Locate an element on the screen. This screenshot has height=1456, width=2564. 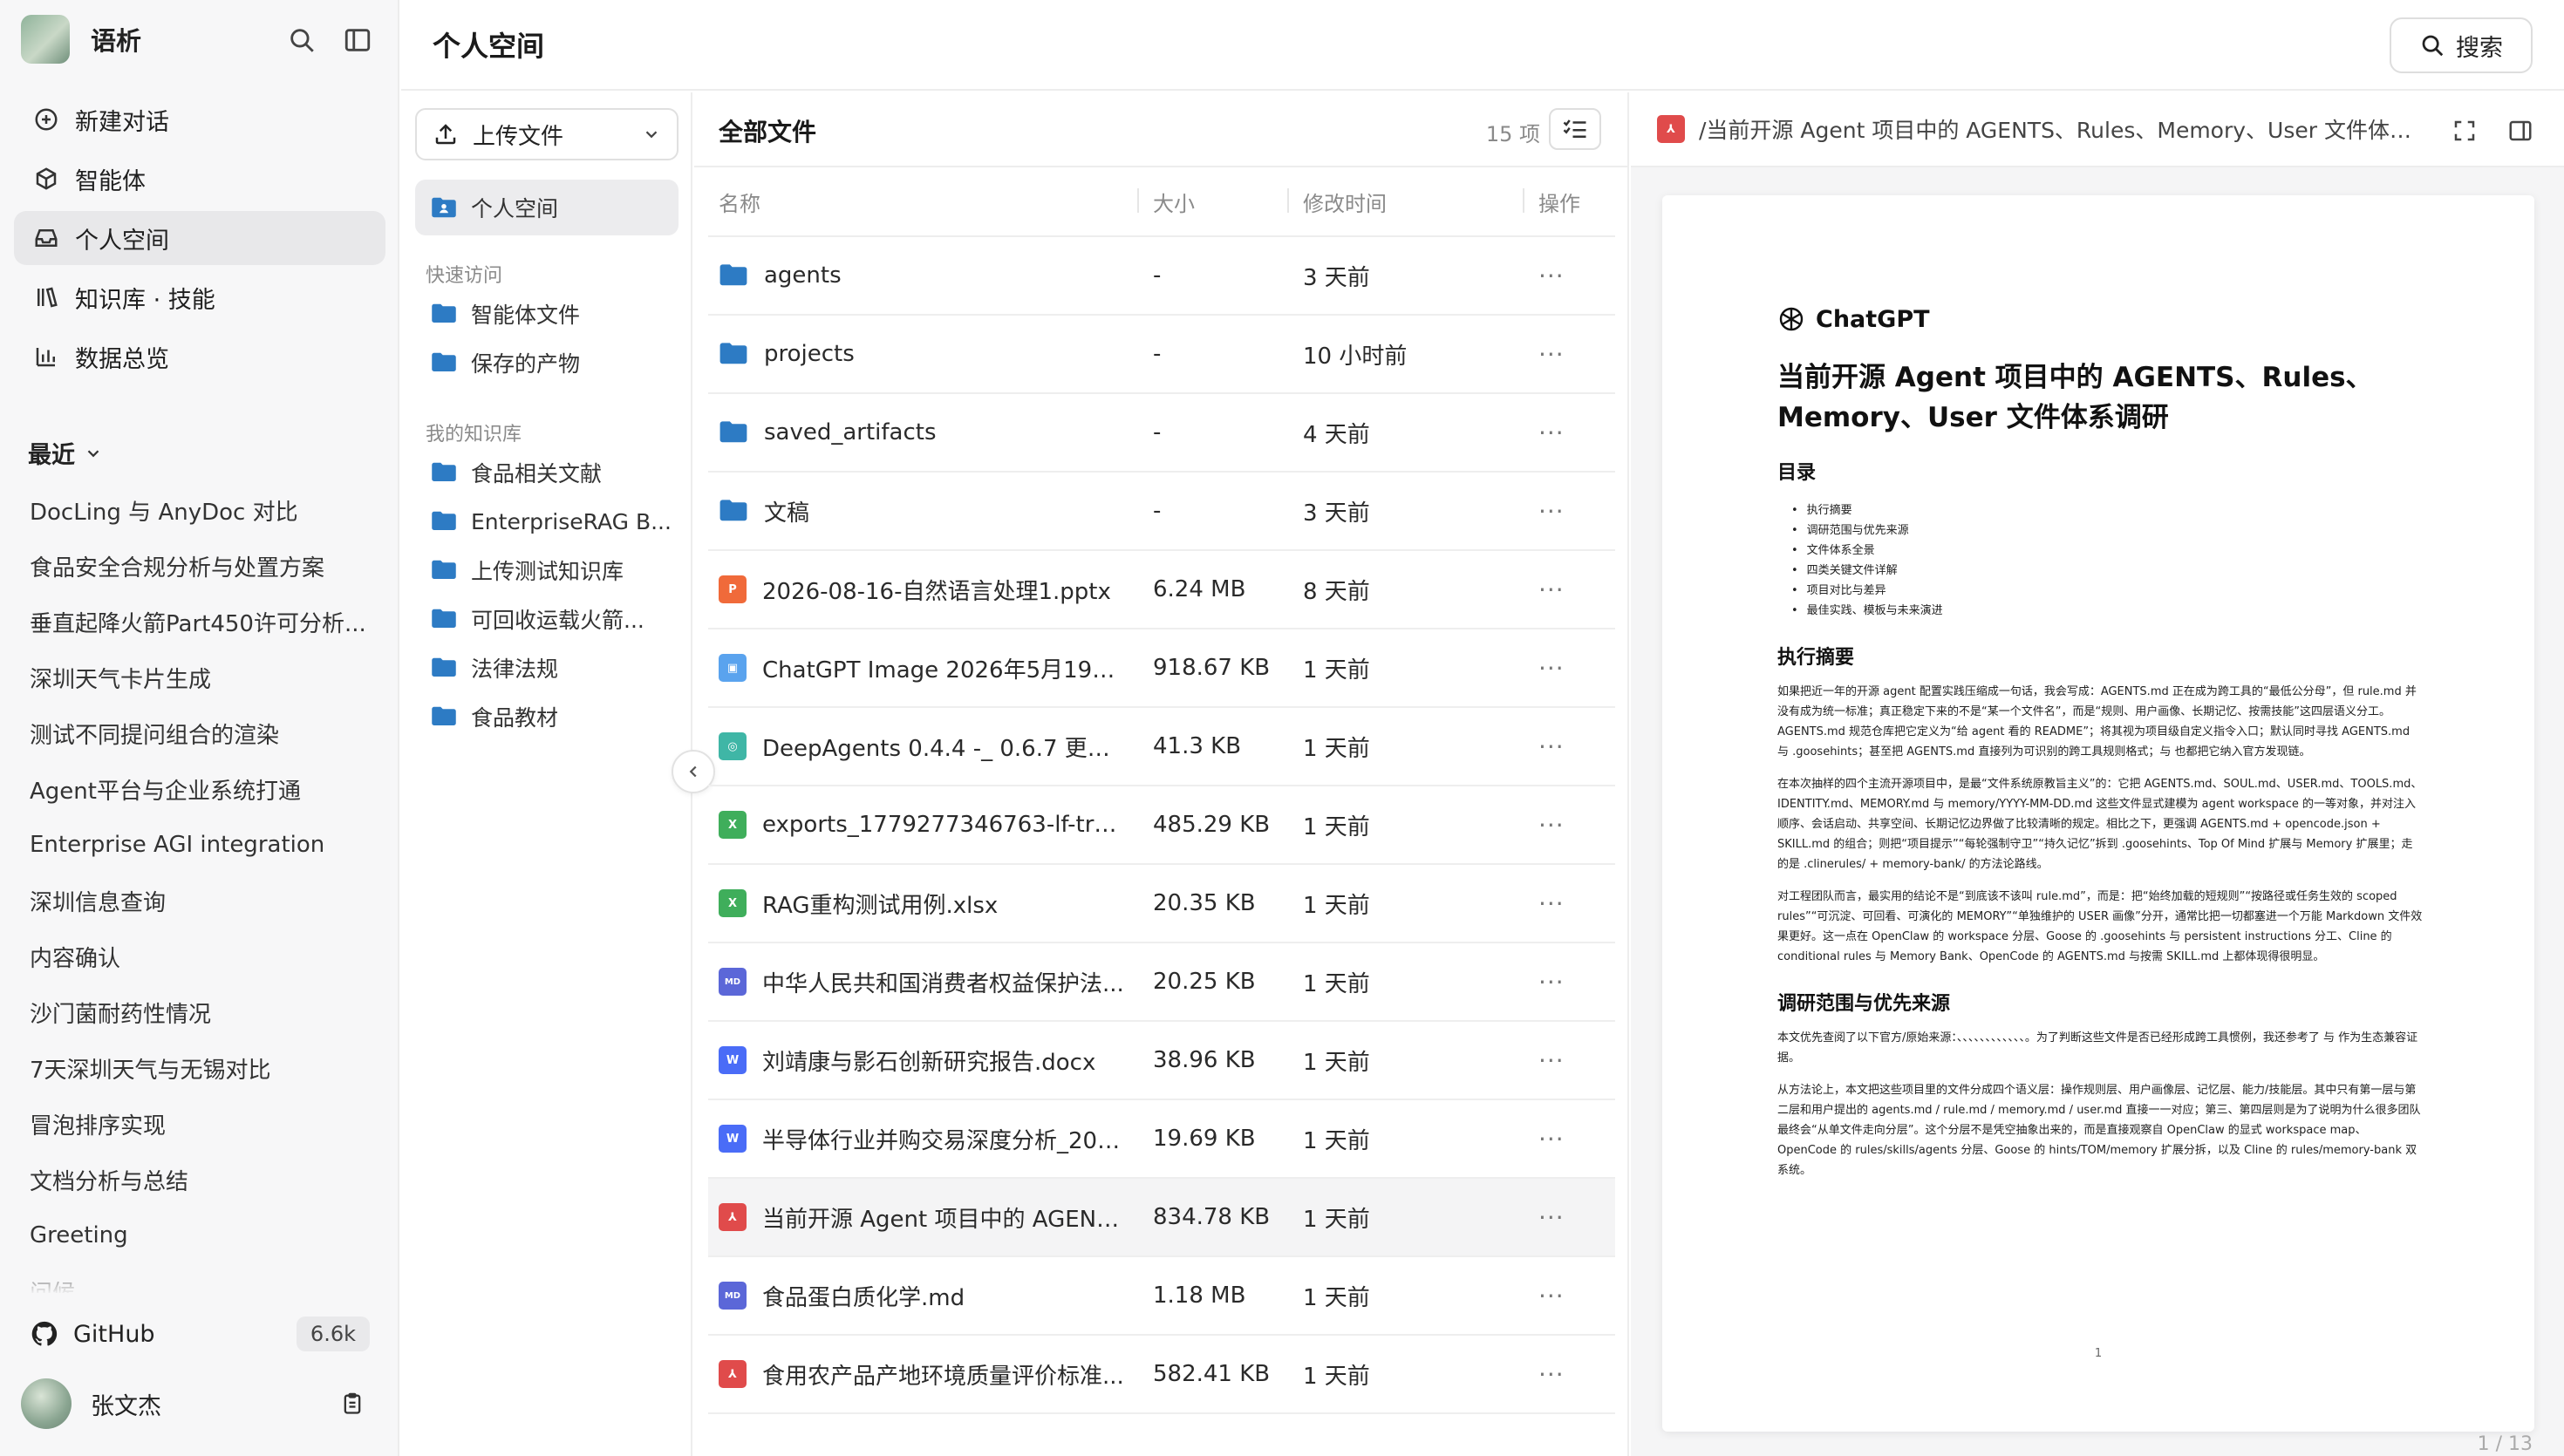
recent-item: 深圳信息查询 is located at coordinates (199, 901).